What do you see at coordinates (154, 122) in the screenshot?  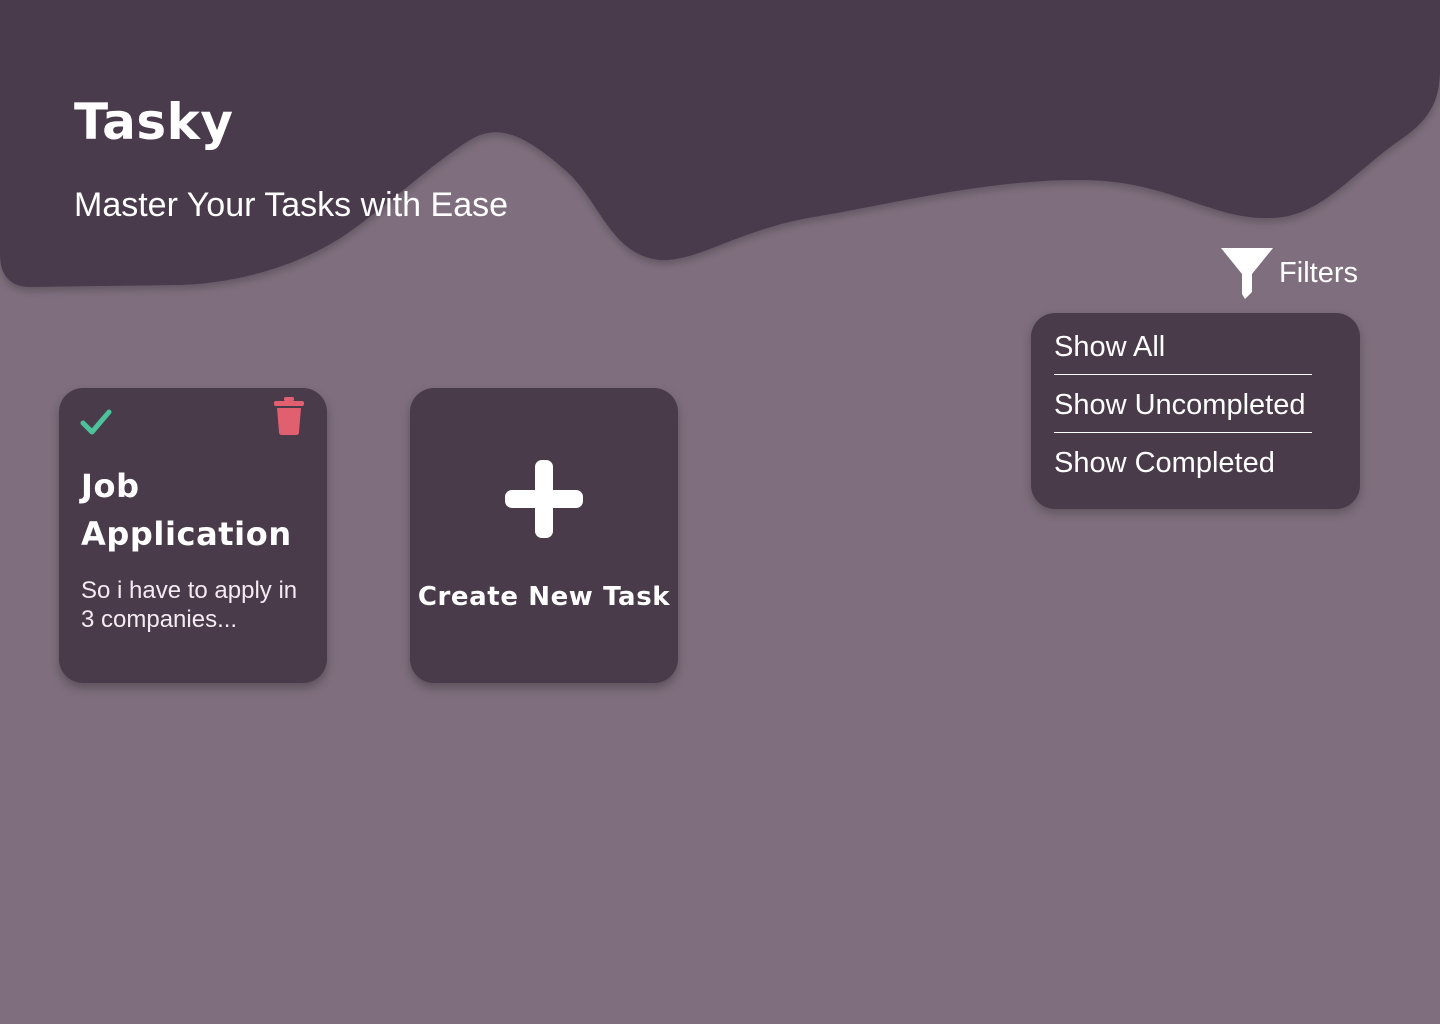 I see `app-title: Tasky` at bounding box center [154, 122].